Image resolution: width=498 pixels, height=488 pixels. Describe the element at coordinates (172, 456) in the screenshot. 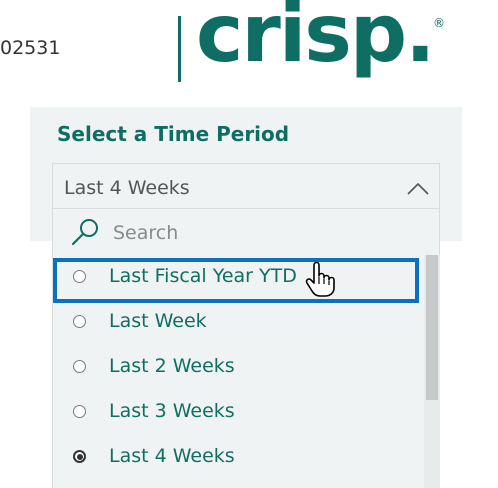

I see `option-label: Last 4 Weeks` at that location.